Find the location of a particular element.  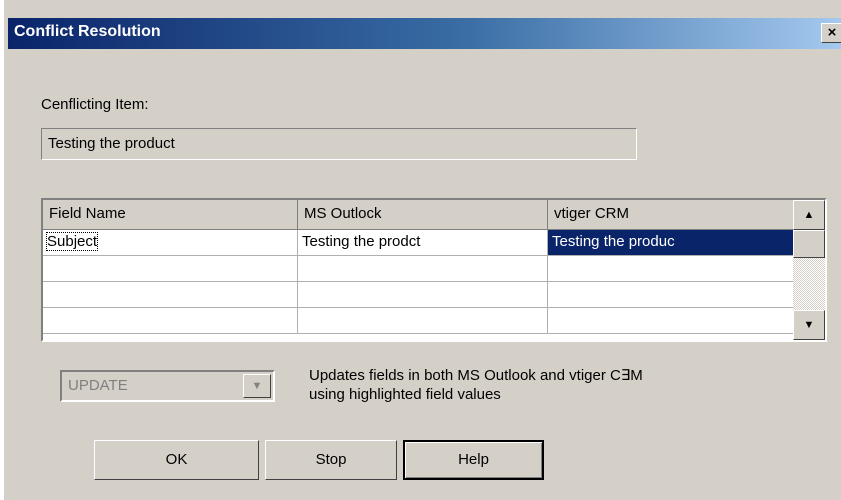

ok-button: OK is located at coordinates (176, 460).